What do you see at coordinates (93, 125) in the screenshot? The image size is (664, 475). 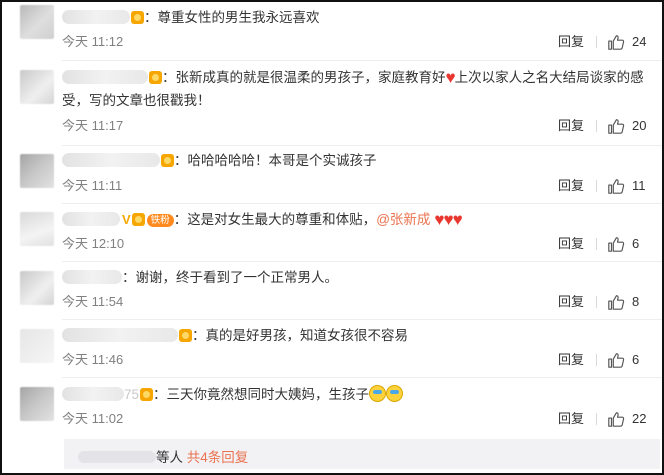 I see `timestamp: 今天 11:17` at bounding box center [93, 125].